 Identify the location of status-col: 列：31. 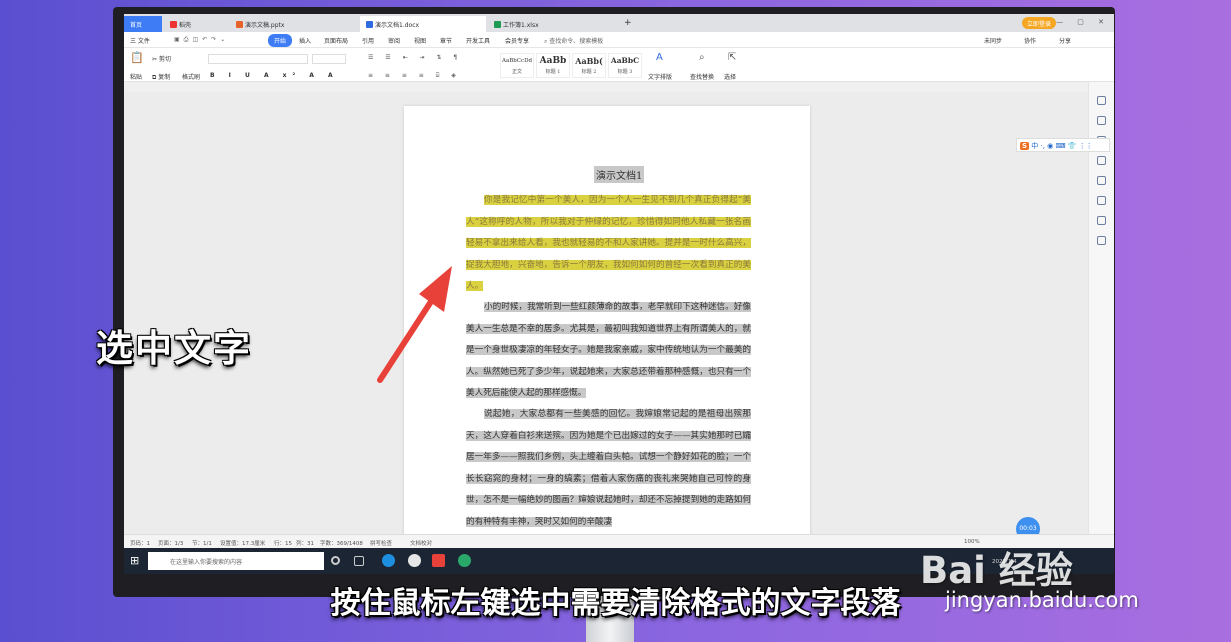
(305, 544).